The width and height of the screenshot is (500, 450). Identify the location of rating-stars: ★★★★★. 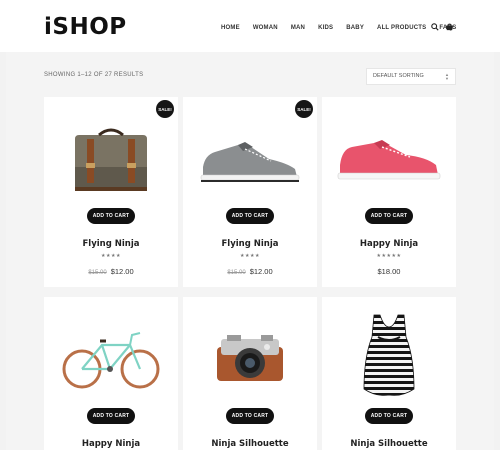
(389, 256).